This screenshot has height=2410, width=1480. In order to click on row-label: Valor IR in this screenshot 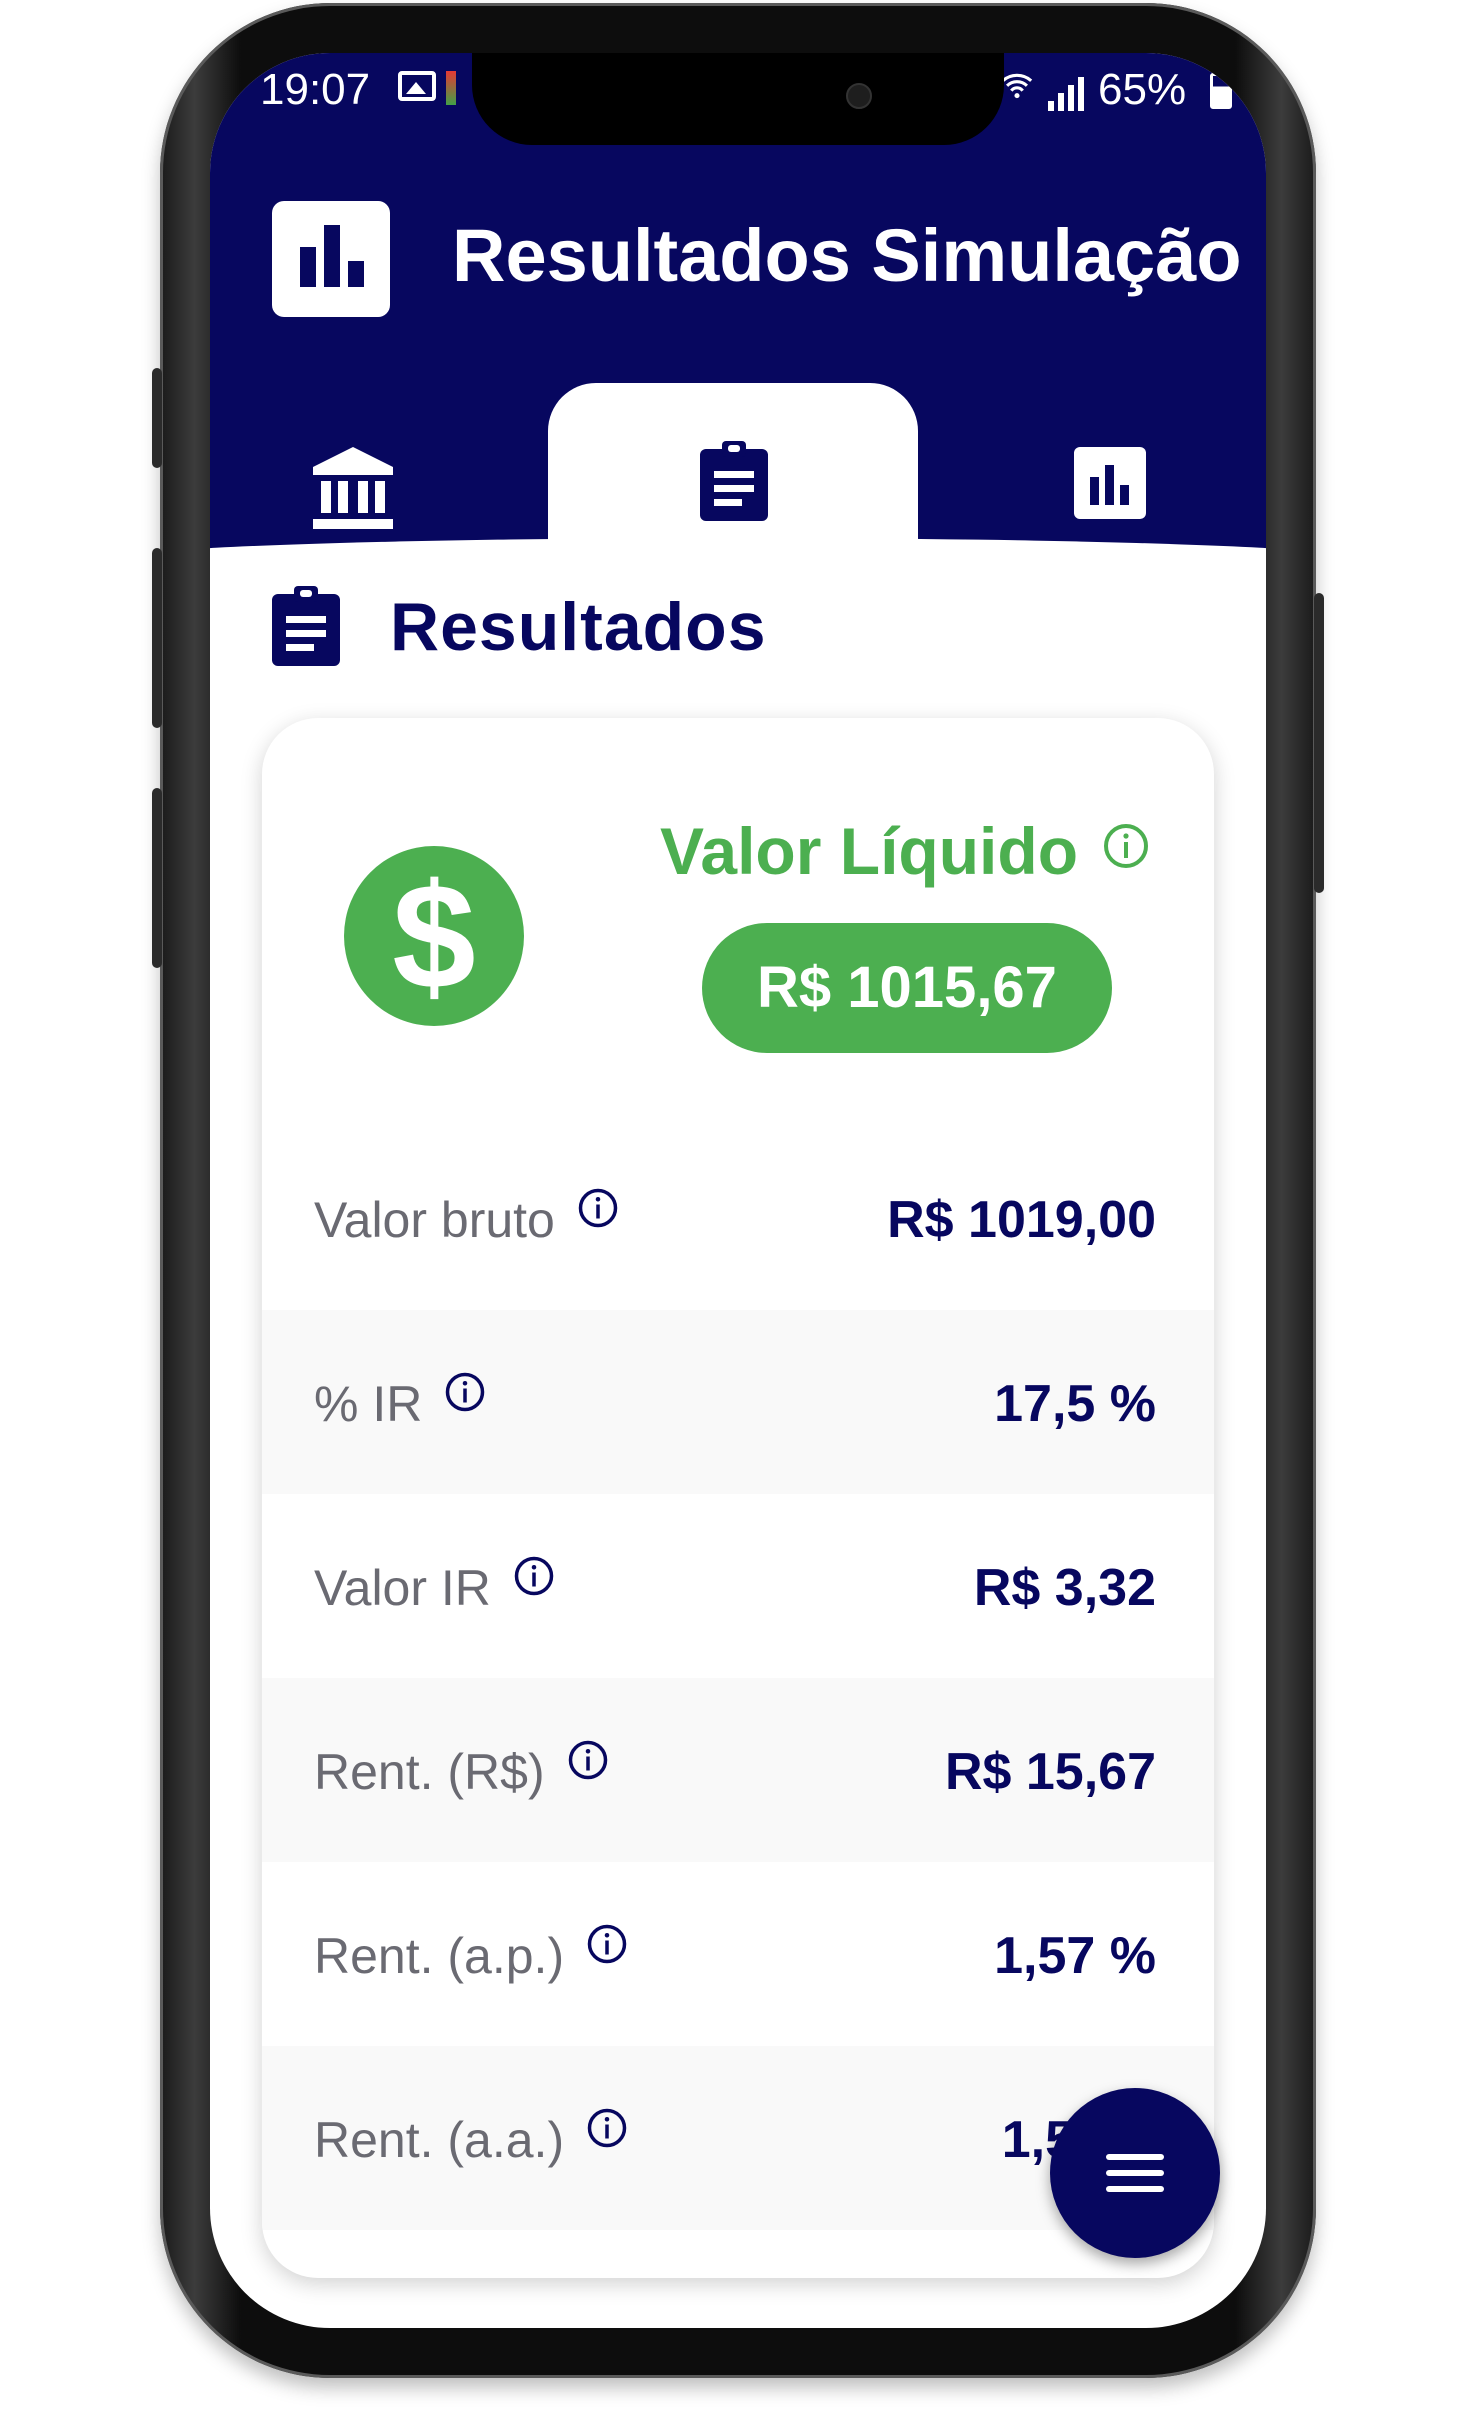, I will do `click(402, 1588)`.